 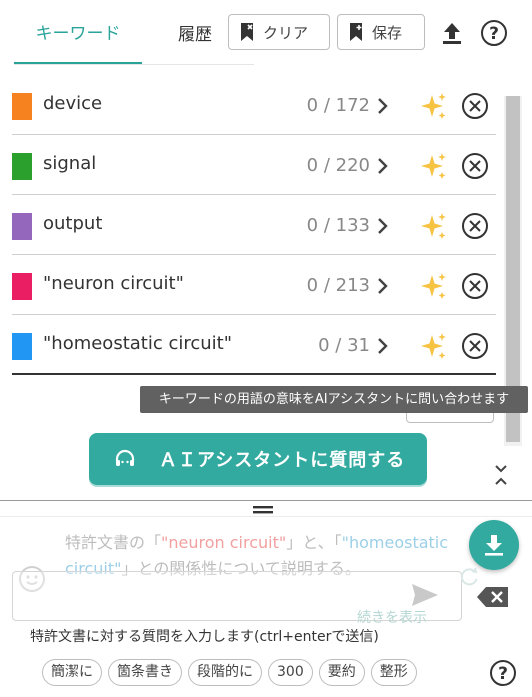 I want to click on keyword-label: device, so click(x=72, y=104).